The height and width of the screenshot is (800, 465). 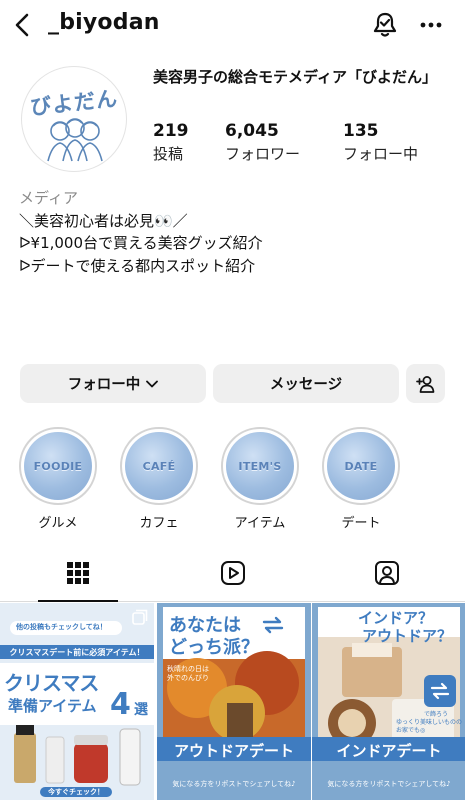 What do you see at coordinates (141, 243) in the screenshot?
I see `bio-line: ᐅ¥1,000台で買える美容グッズ紹介` at bounding box center [141, 243].